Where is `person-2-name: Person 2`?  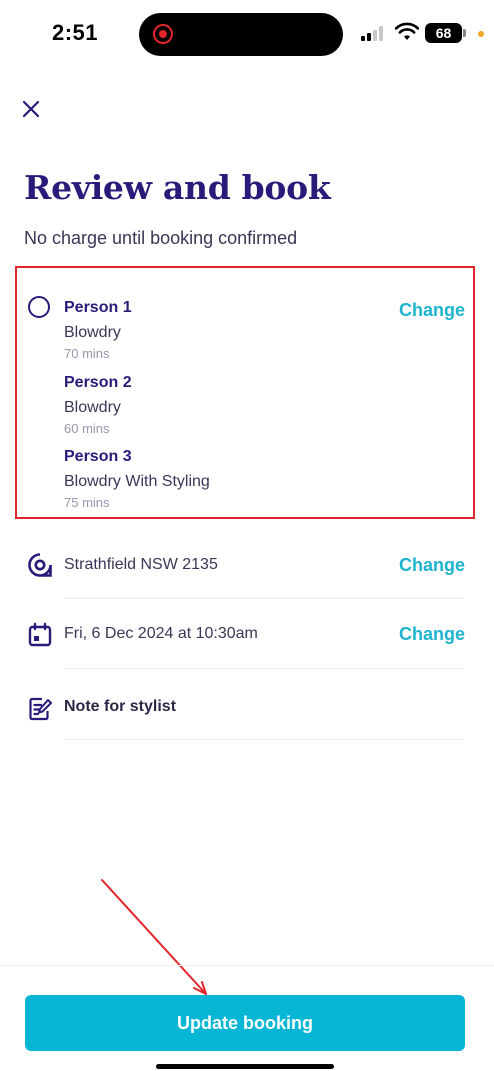
person-2-name: Person 2 is located at coordinates (98, 382).